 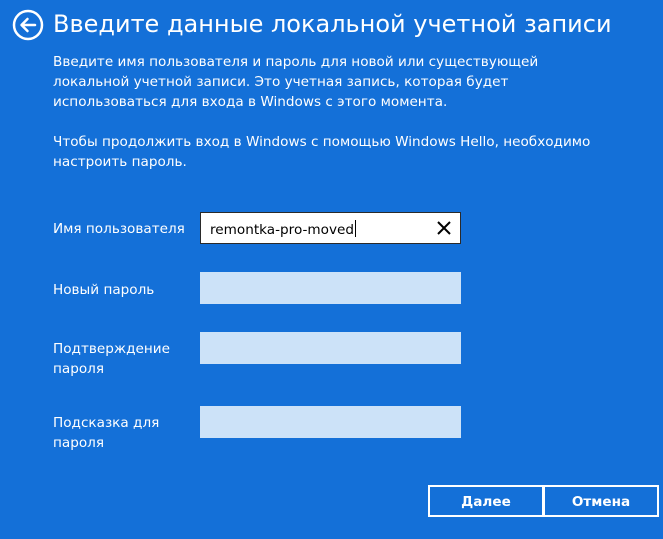 I want to click on username-input: remontka-pro-moved, so click(x=330, y=228).